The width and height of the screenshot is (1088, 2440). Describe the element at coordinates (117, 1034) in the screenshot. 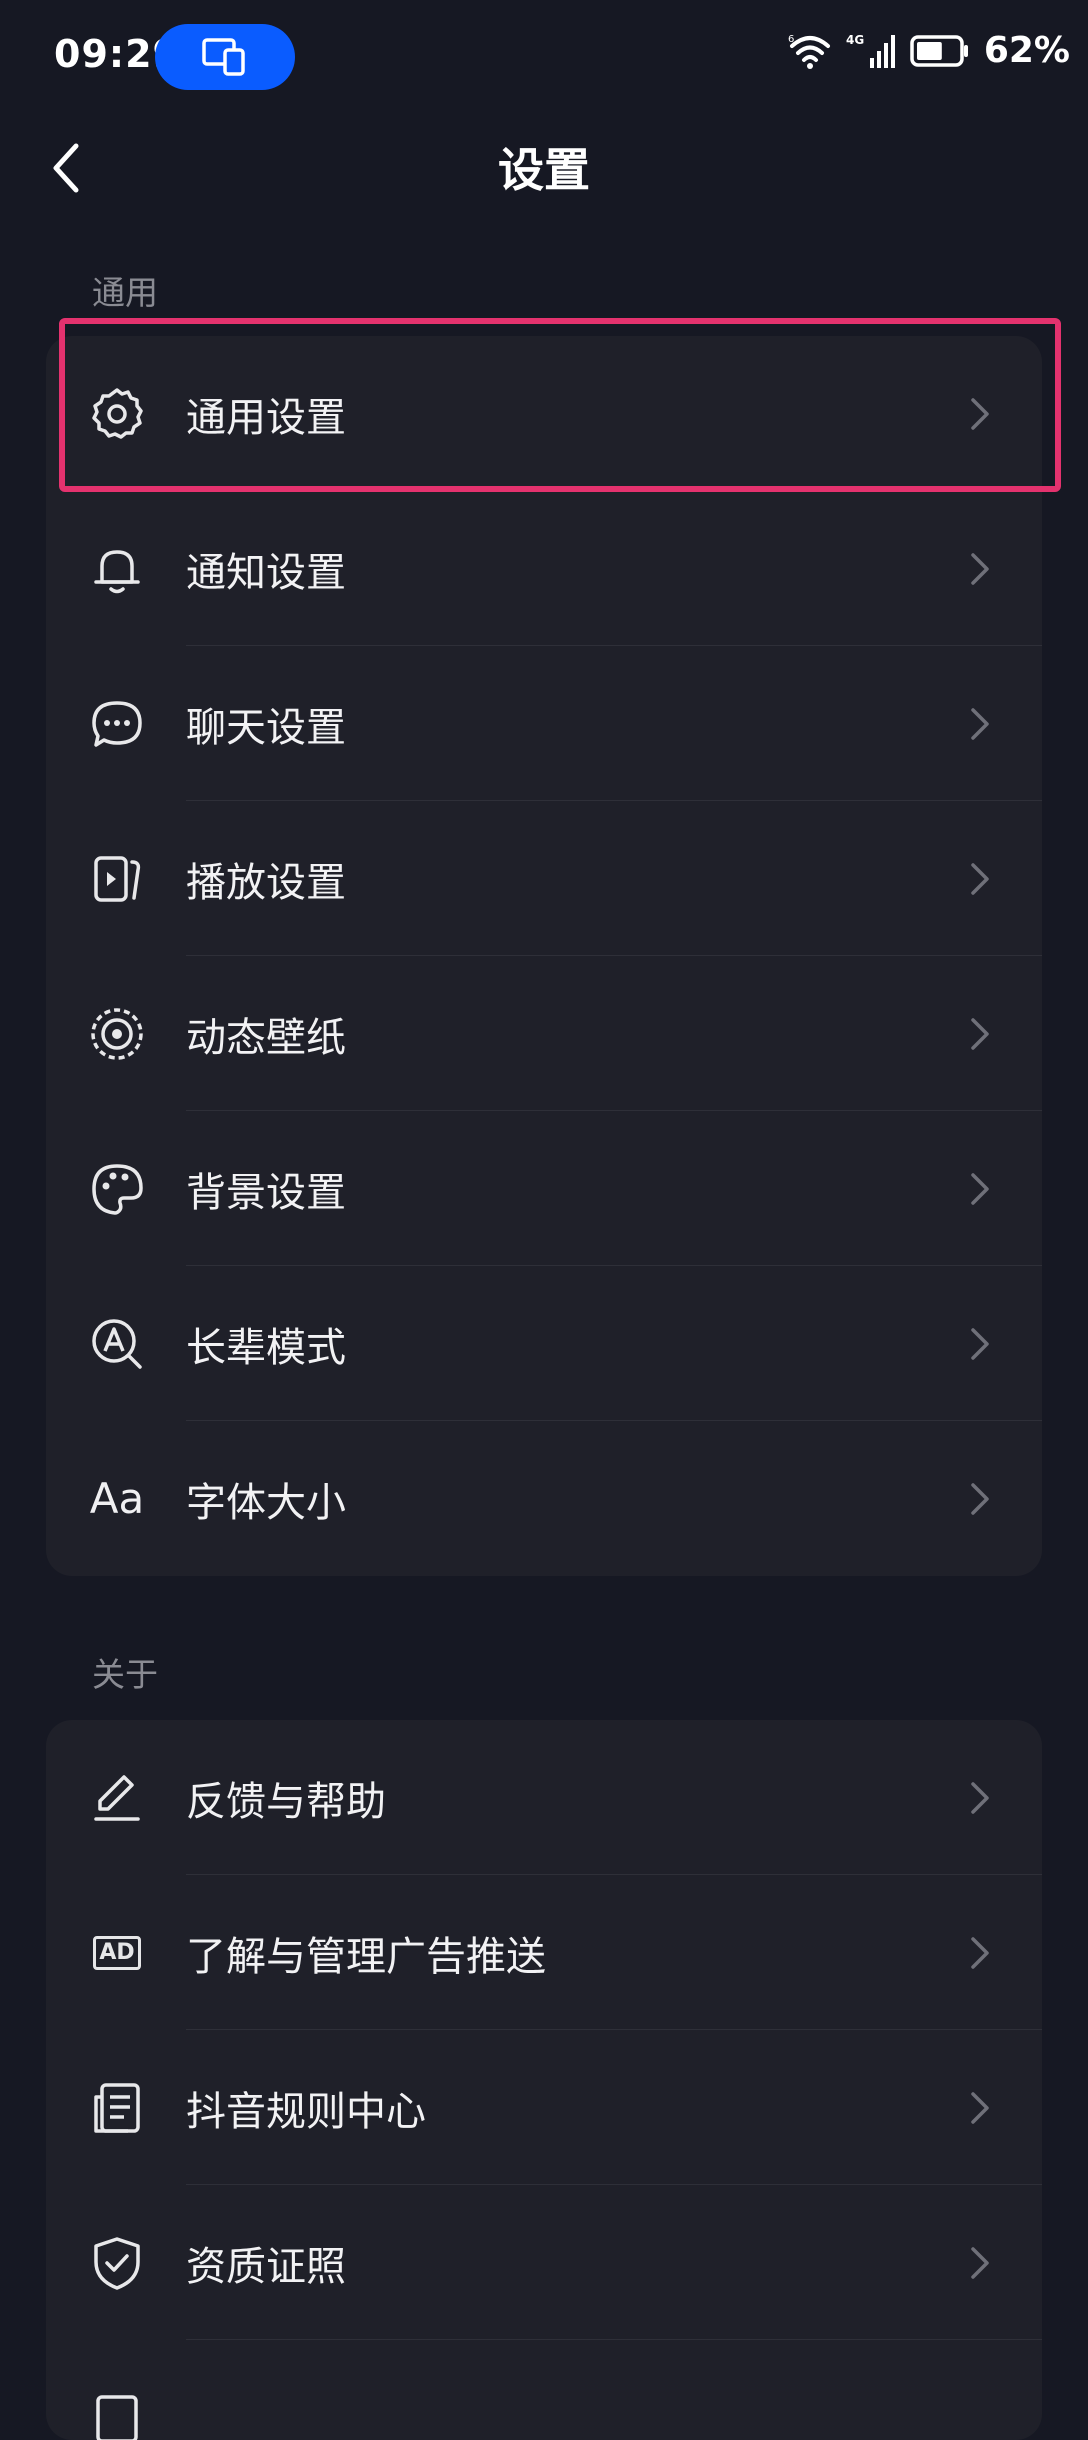

I see `live-wallpaper-icon` at that location.